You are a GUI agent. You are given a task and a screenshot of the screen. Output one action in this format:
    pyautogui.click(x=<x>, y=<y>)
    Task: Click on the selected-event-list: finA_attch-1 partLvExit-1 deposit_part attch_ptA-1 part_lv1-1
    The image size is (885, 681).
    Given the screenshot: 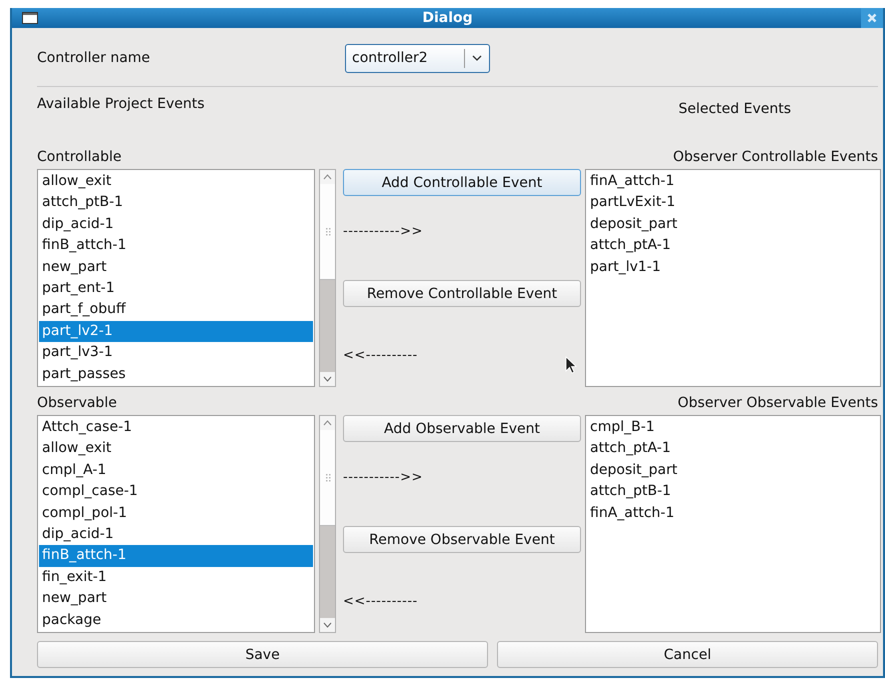 What is the action you would take?
    pyautogui.click(x=733, y=278)
    